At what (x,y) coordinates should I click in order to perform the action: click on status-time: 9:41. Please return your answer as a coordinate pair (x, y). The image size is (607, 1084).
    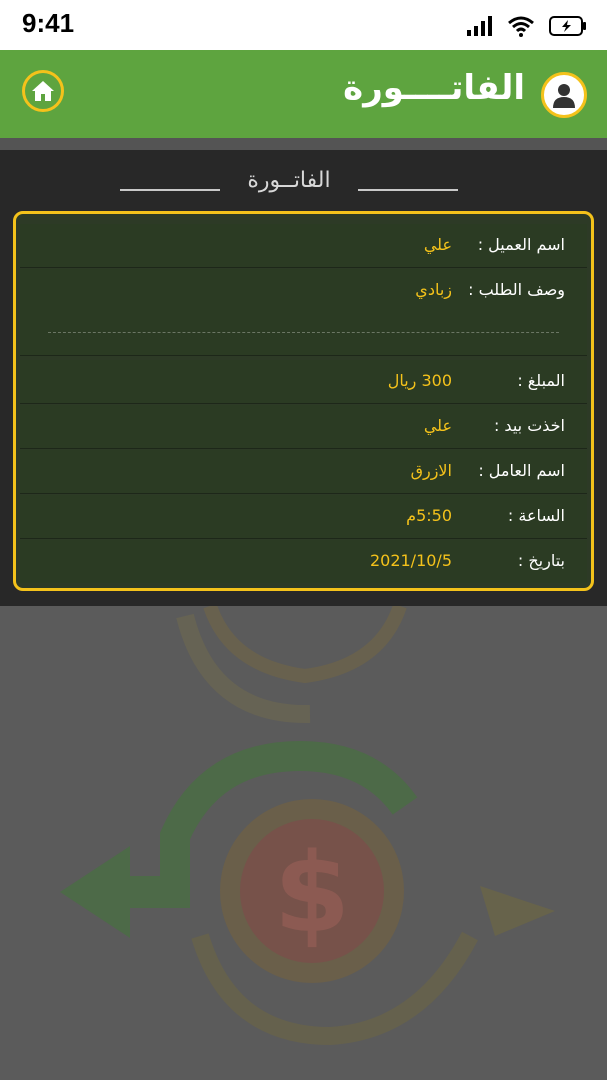
    Looking at the image, I should click on (48, 23).